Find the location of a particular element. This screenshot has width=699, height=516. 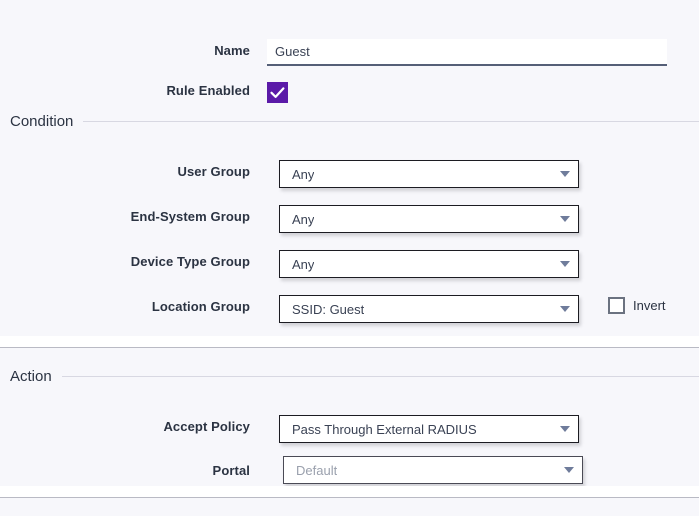

invert-control: Invert is located at coordinates (637, 305).